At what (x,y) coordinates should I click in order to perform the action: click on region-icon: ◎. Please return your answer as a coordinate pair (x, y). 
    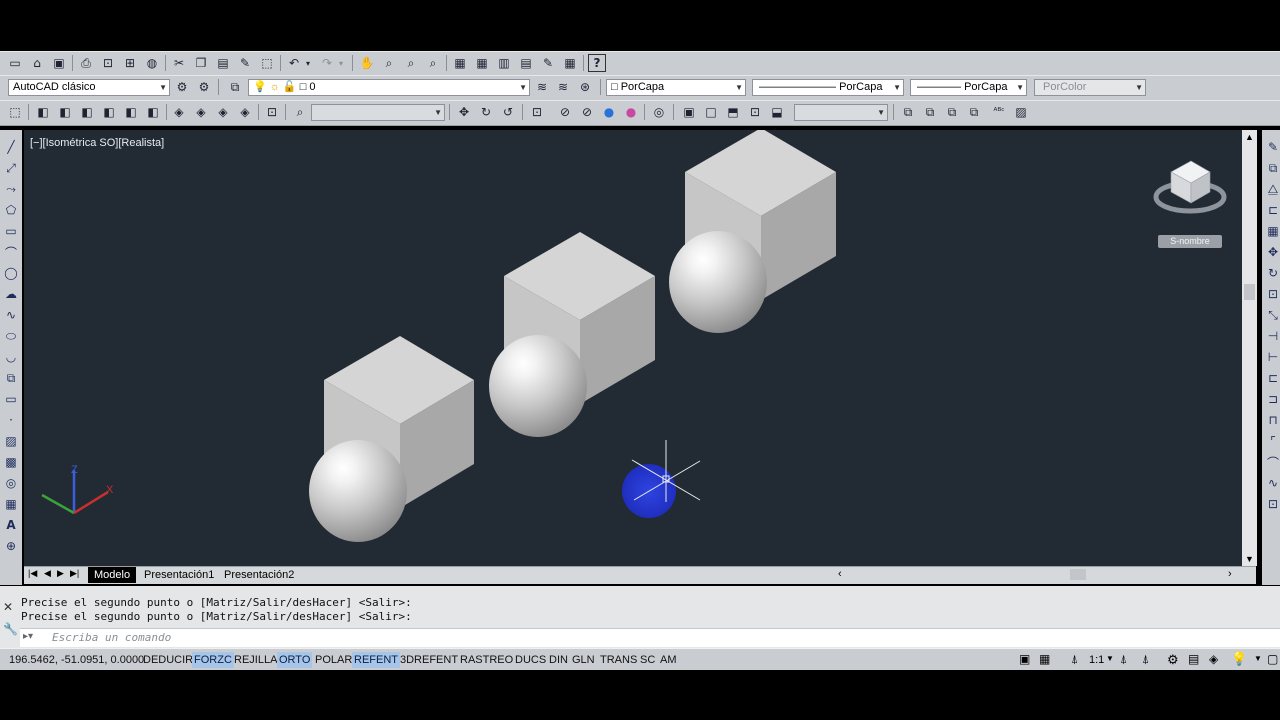
    Looking at the image, I should click on (11, 483).